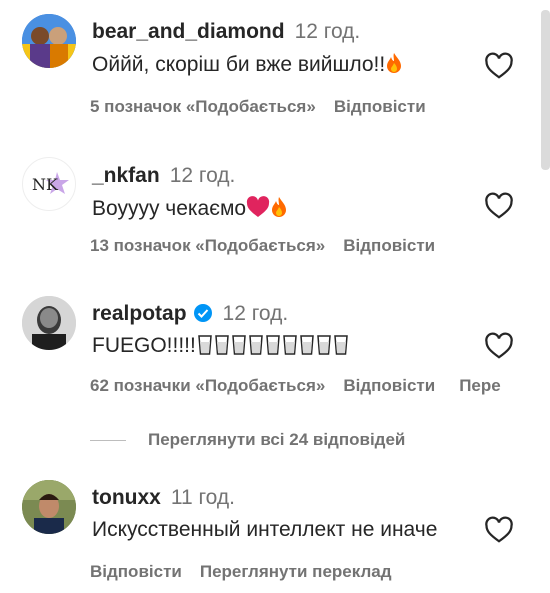  What do you see at coordinates (163, 176) in the screenshot?
I see `username: _nkfan 12 год.` at bounding box center [163, 176].